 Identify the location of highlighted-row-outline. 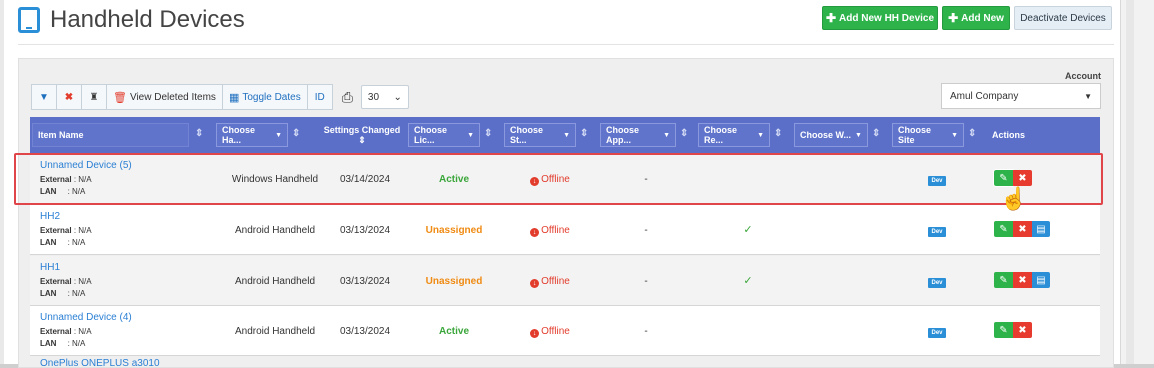
(558, 179).